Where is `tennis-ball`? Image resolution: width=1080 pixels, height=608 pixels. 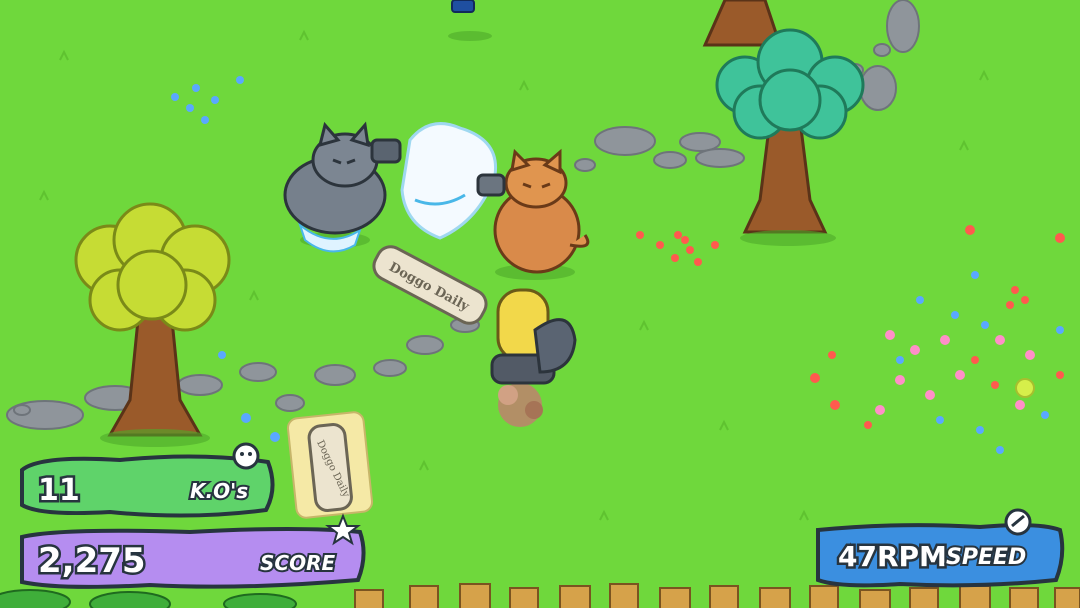
tennis-ball is located at coordinates (1025, 388).